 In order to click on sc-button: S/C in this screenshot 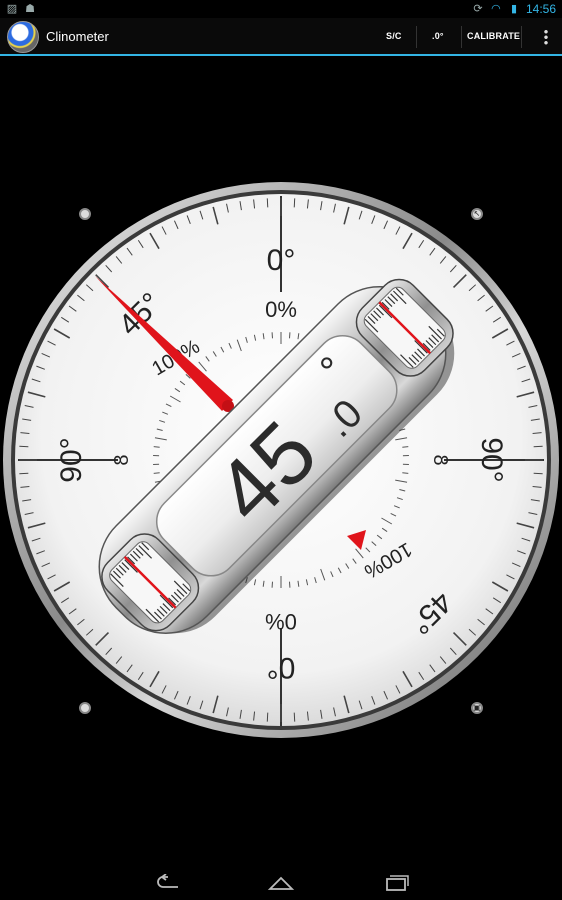, I will do `click(394, 36)`.